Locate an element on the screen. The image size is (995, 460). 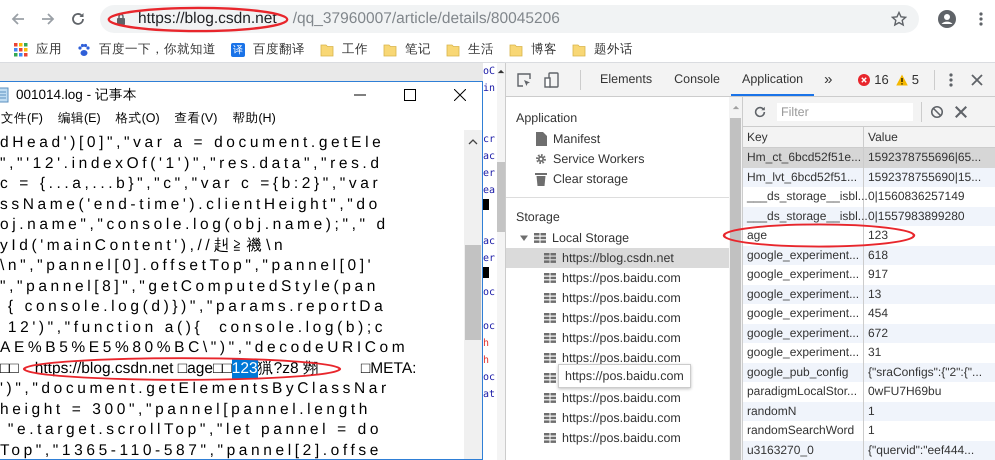
warning-count: 5 is located at coordinates (915, 79).